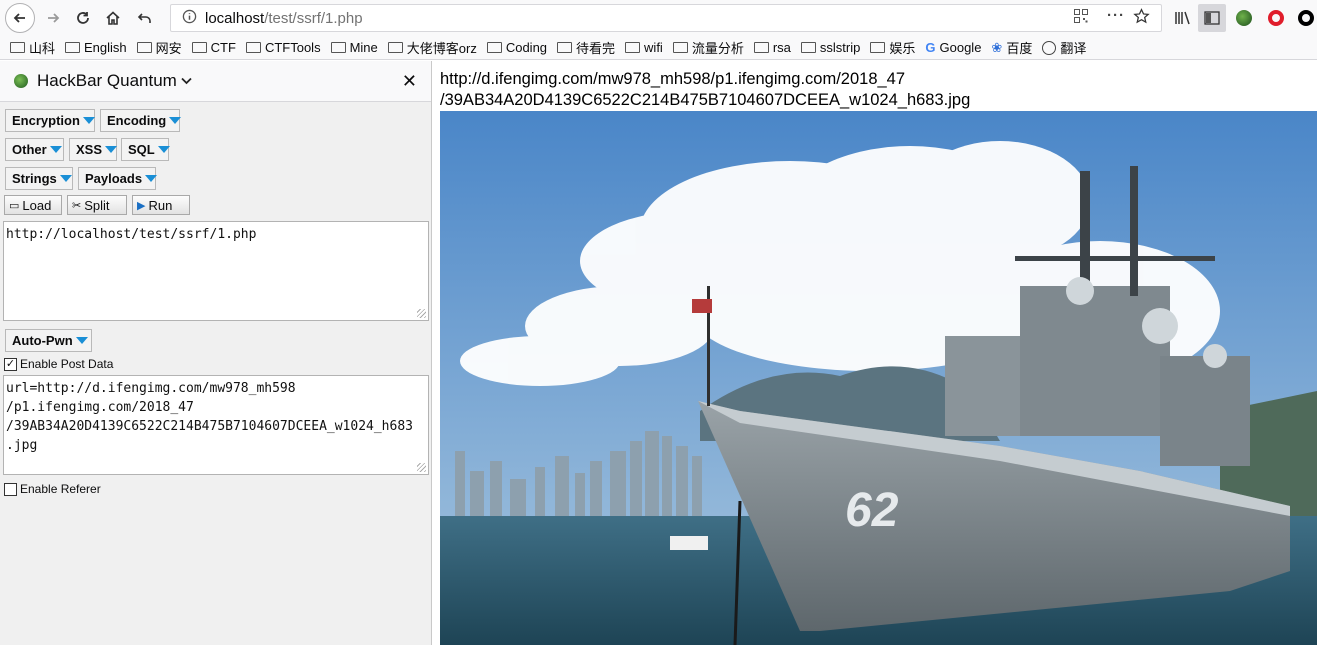 Image resolution: width=1317 pixels, height=645 pixels. Describe the element at coordinates (830, 47) in the screenshot. I see `bookmark-folder: sslstrip` at that location.